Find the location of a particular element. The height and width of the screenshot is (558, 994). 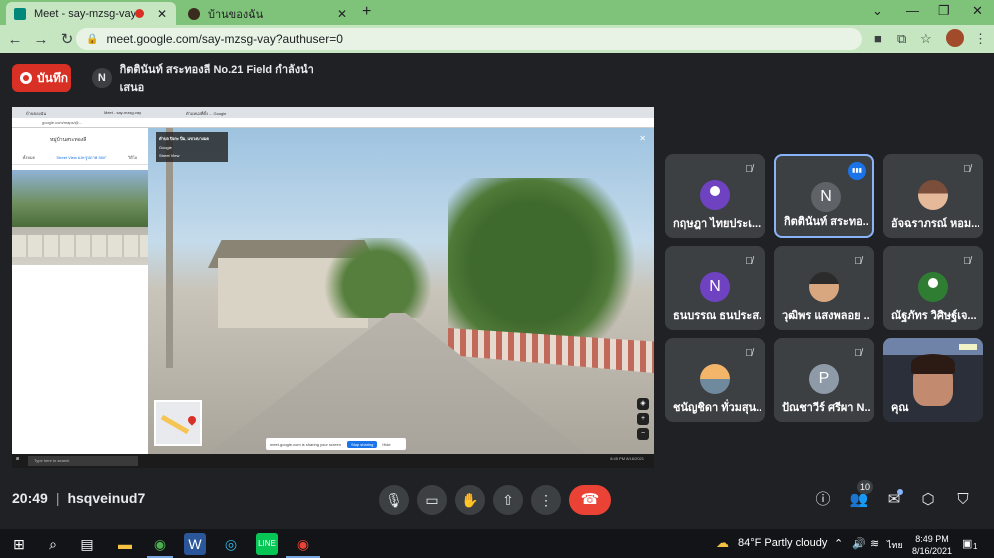

more-icon: ⋮ is located at coordinates (546, 500).